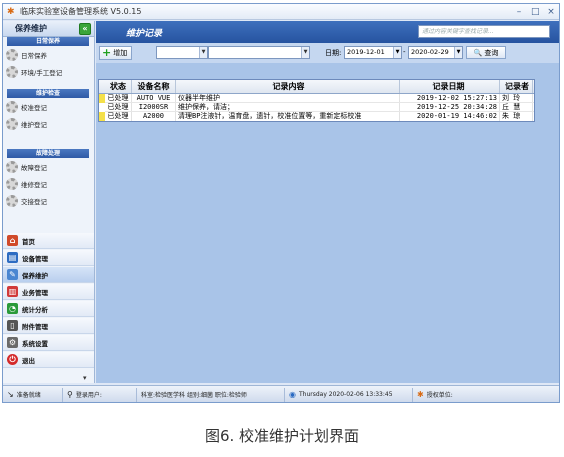 This screenshot has width=564, height=457. Describe the element at coordinates (12, 257) in the screenshot. I see `device-icon: ▤` at that location.